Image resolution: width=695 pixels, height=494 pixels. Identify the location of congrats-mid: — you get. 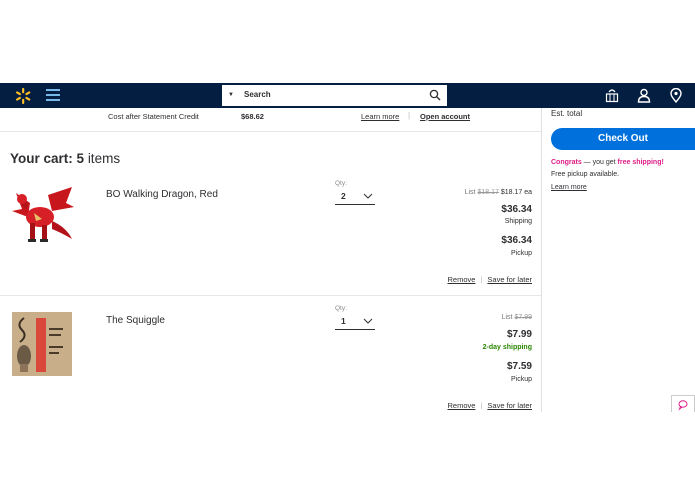
(599, 162).